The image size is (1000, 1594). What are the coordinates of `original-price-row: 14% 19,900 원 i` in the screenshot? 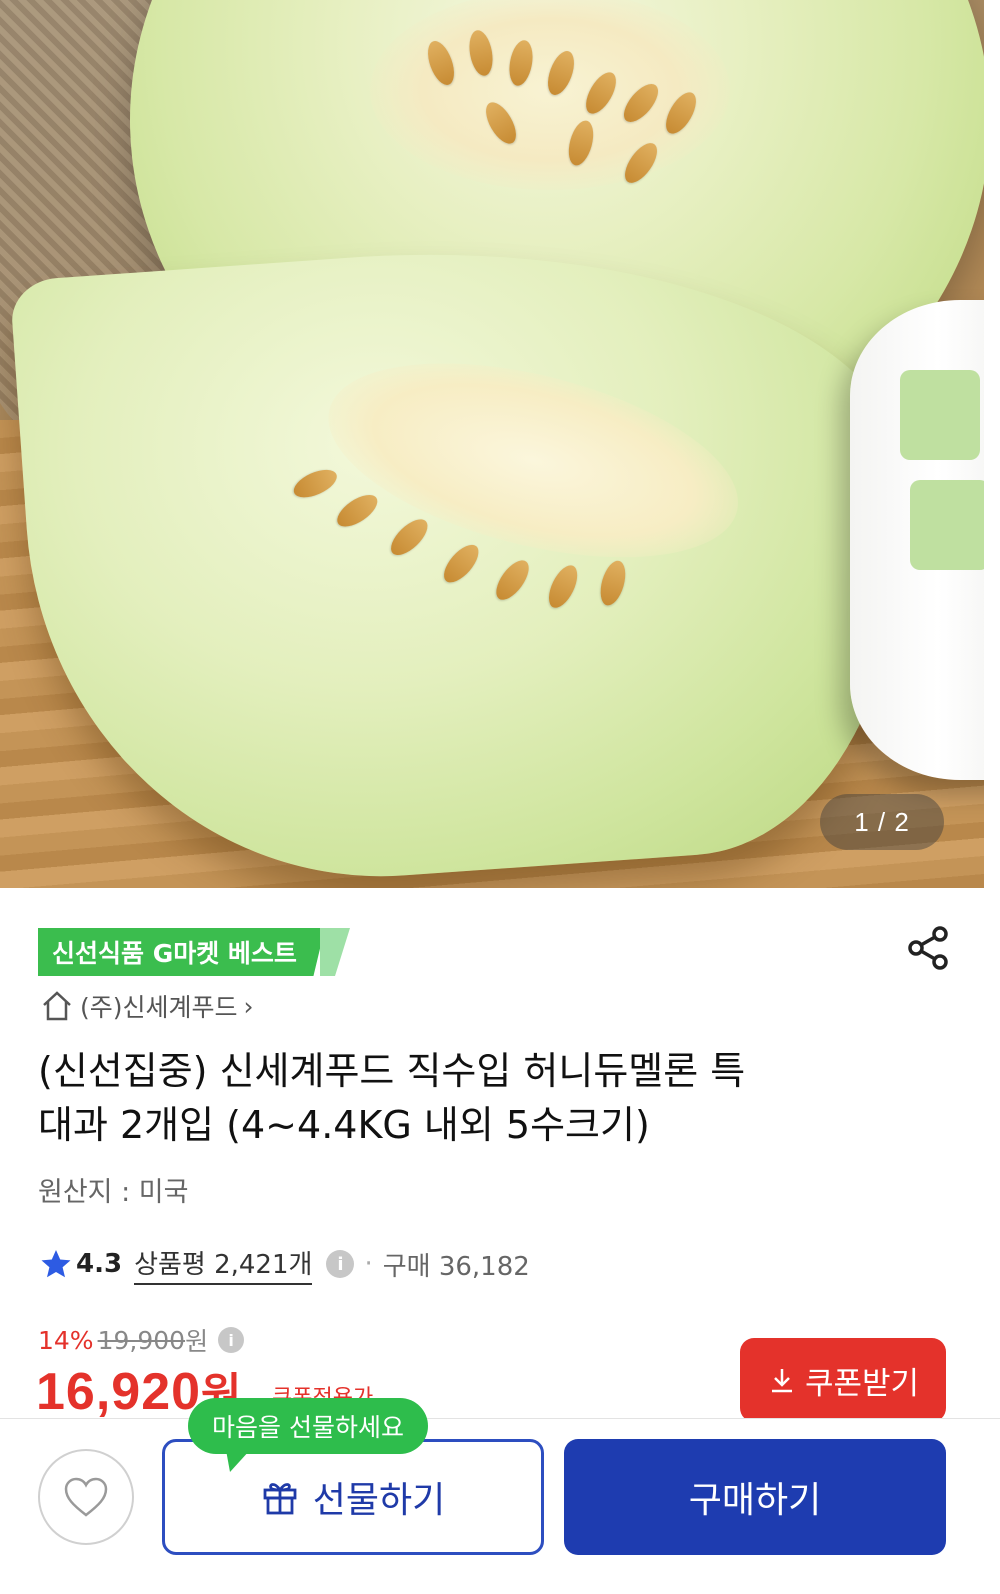 It's located at (141, 1340).